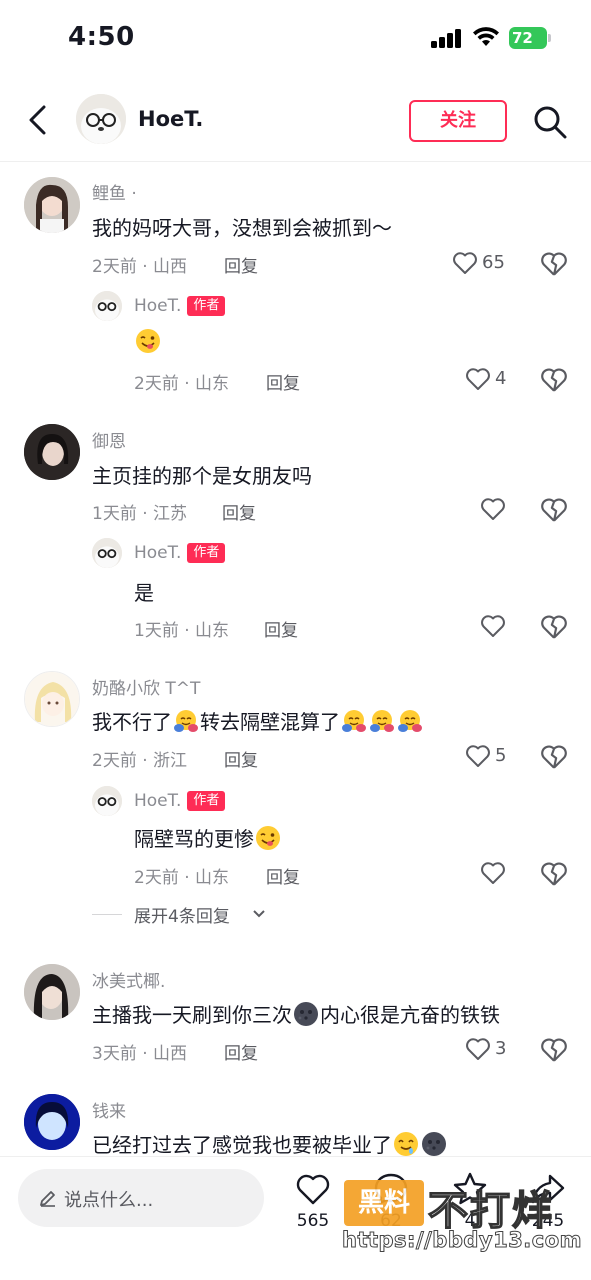 The height and width of the screenshot is (1280, 591). I want to click on reply-text: 隔壁骂的更惨, so click(208, 837).